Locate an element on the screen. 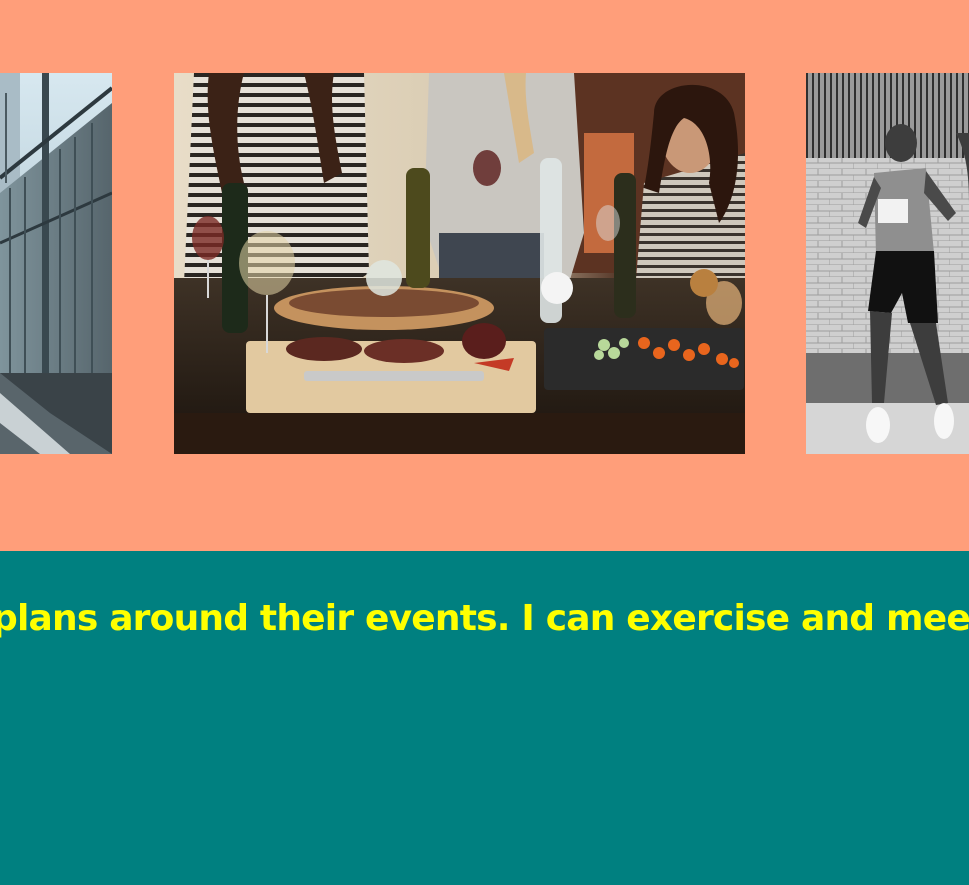  gallery-image-fence-walkway is located at coordinates (56, 263).